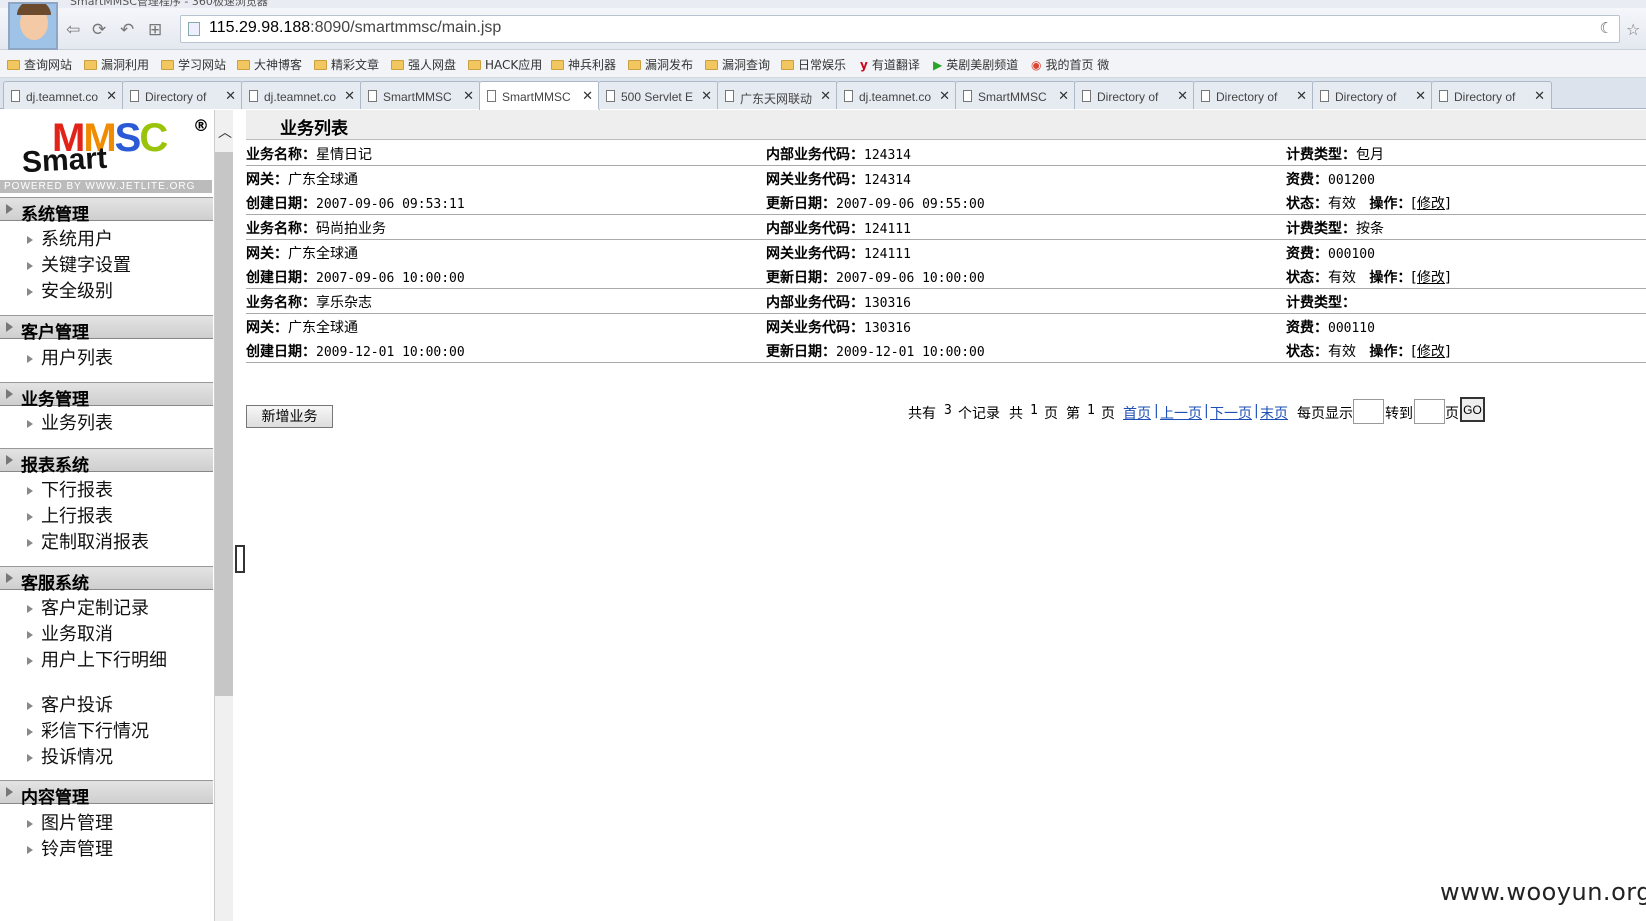 This screenshot has width=1646, height=921. I want to click on star-icon: ☆, so click(1633, 29).